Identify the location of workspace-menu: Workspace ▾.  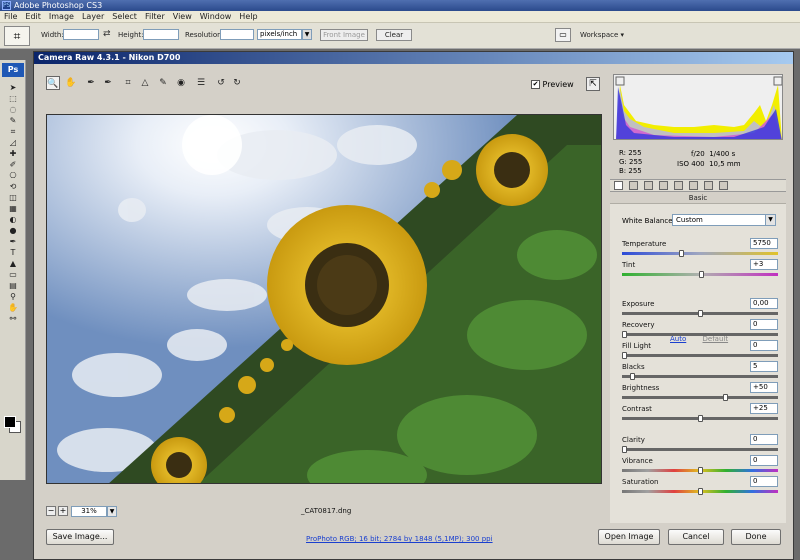
(602, 35).